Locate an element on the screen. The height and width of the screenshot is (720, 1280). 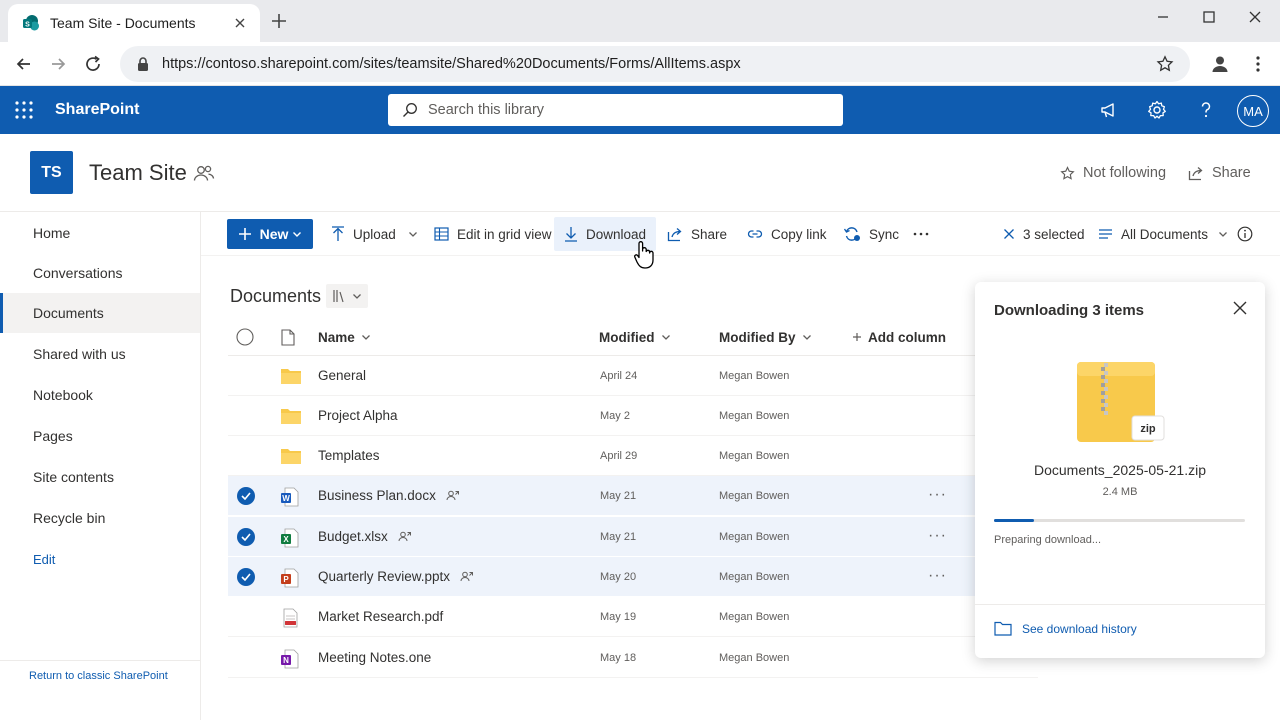
upload-button: Upload is located at coordinates (374, 234).